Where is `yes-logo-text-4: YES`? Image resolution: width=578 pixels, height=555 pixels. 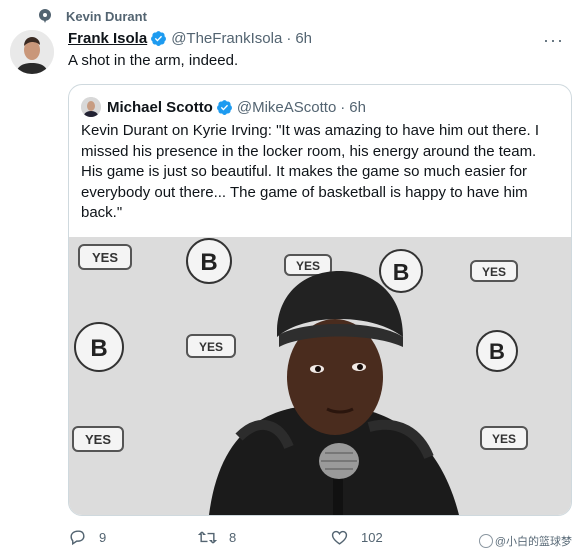
yes-logo-text-4: YES is located at coordinates (211, 347).